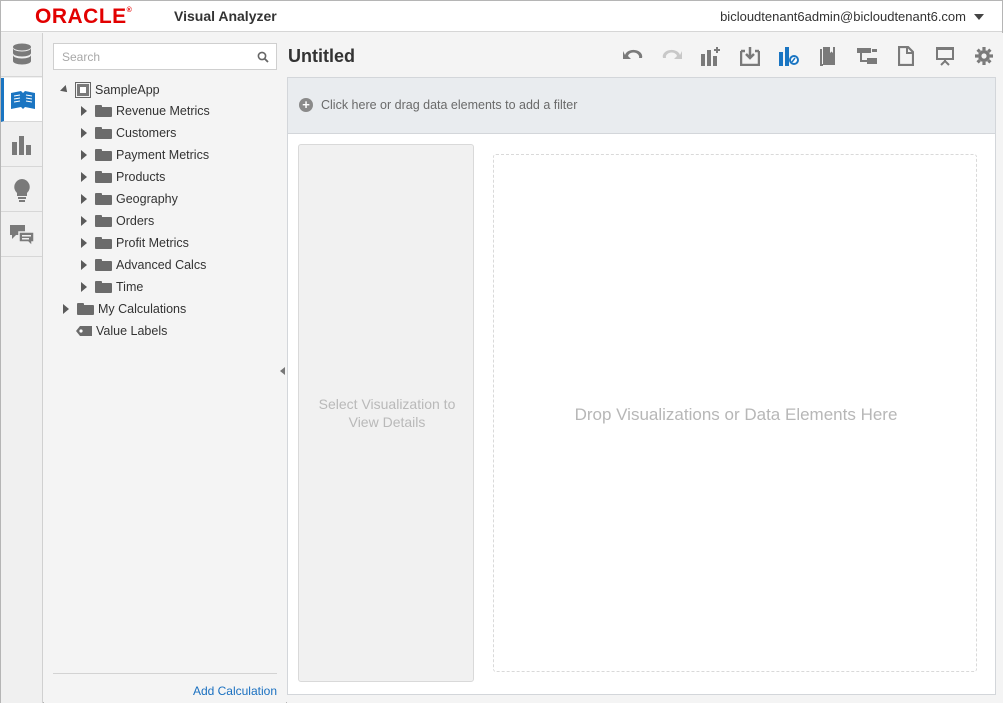 The image size is (1003, 703). I want to click on tree-label: Geography, so click(147, 199).